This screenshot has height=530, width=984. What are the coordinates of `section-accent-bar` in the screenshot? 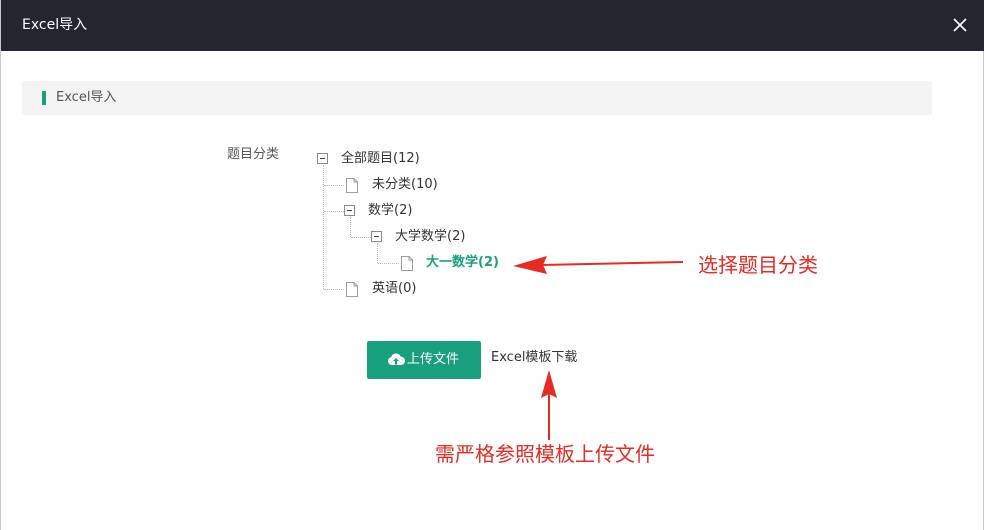 It's located at (44, 98).